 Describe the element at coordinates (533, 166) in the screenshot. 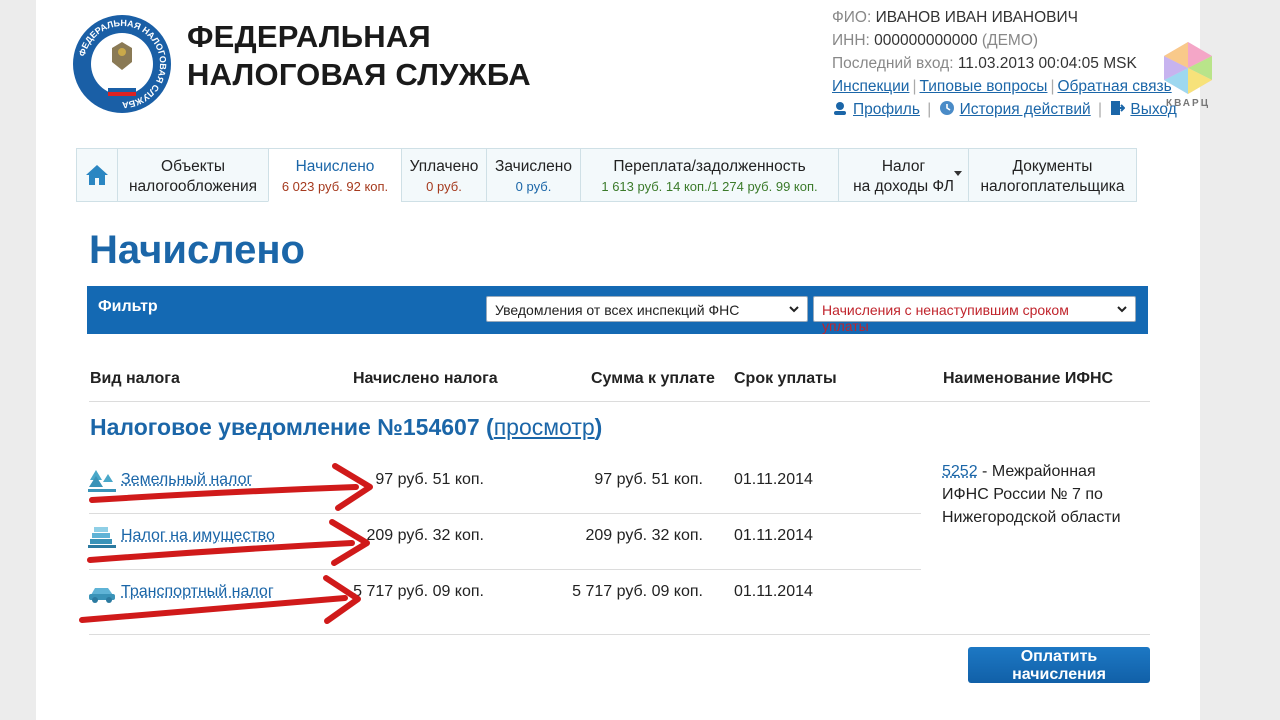

I see `tab-label: Зачислено` at that location.